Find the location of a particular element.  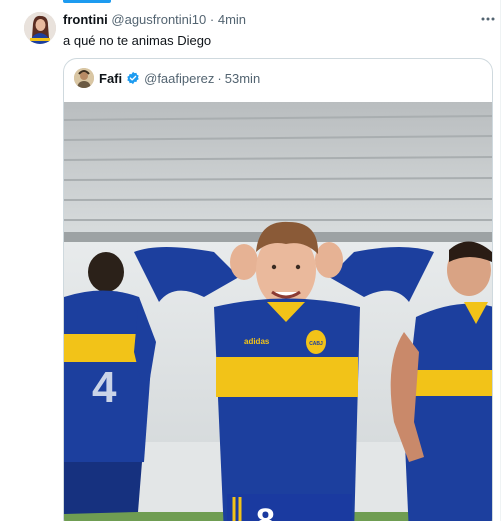

more-options-icon is located at coordinates (488, 19).